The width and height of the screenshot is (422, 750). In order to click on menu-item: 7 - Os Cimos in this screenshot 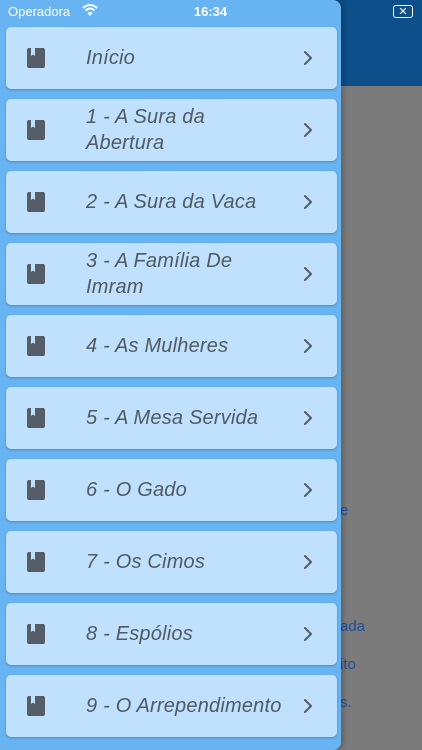, I will do `click(171, 562)`.